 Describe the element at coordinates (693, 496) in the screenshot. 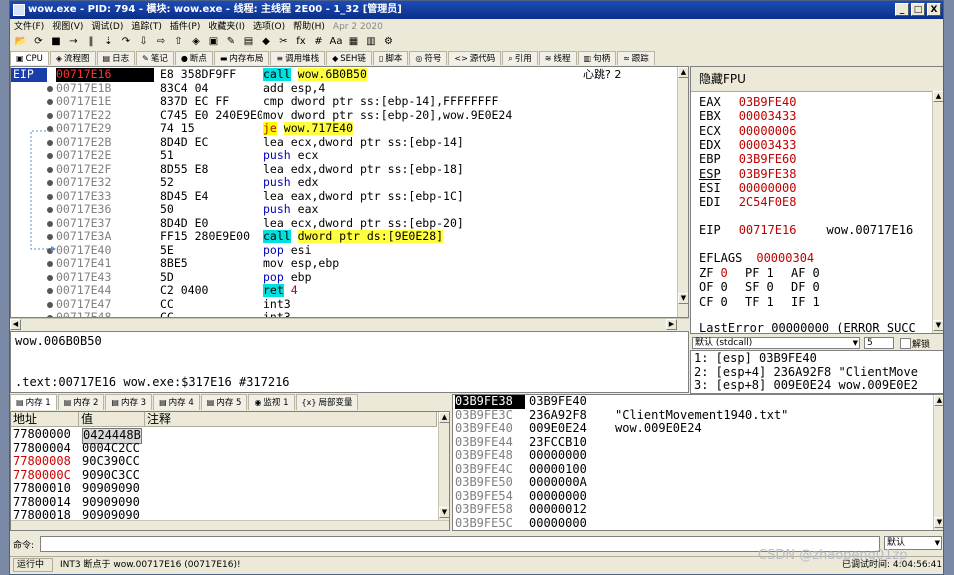

I see `stack-row: 03B9FE54 00000000` at that location.